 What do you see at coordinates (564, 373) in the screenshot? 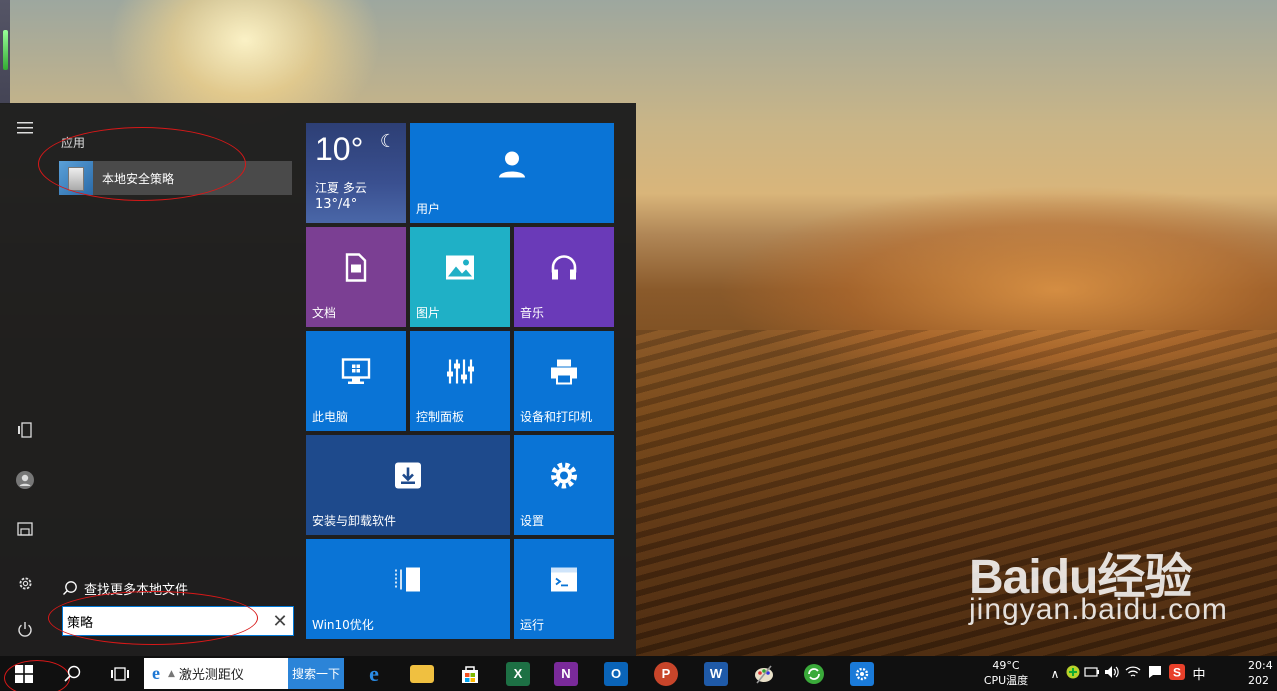
I see `printer-icon` at bounding box center [564, 373].